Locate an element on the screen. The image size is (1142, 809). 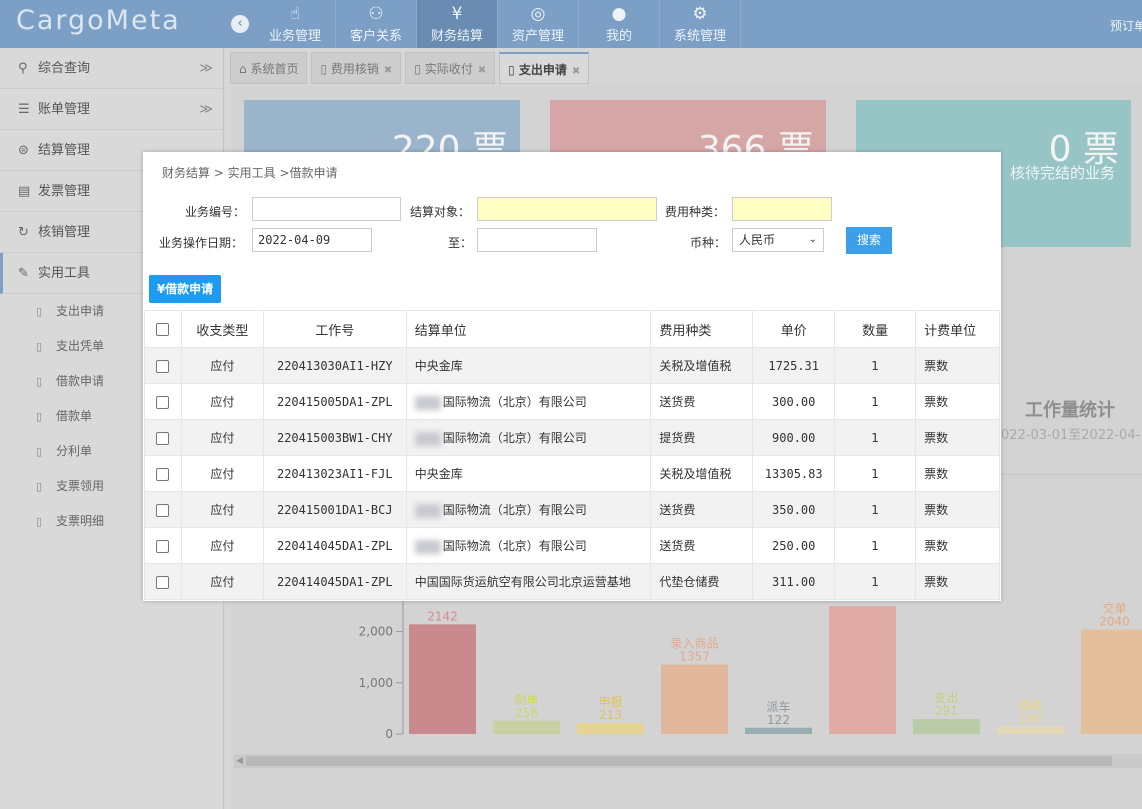
topnav-item: ¥ 财务结算 is located at coordinates (457, 24).